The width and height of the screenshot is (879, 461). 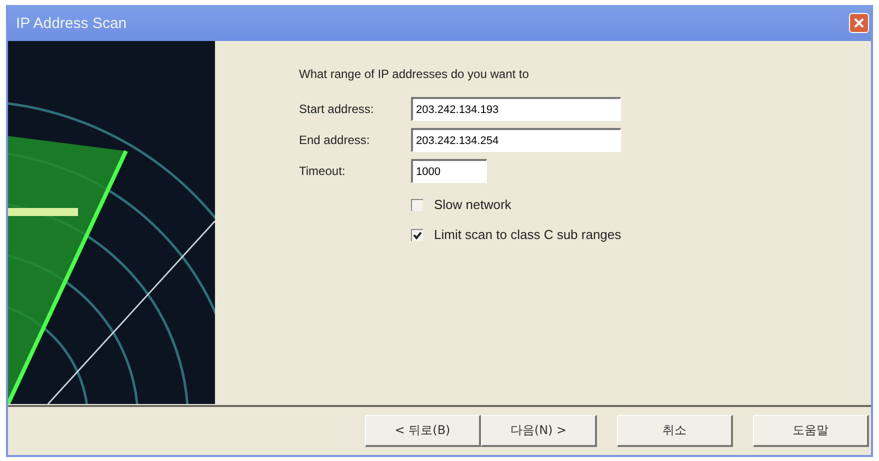 What do you see at coordinates (449, 171) in the screenshot?
I see `input-field: 1000` at bounding box center [449, 171].